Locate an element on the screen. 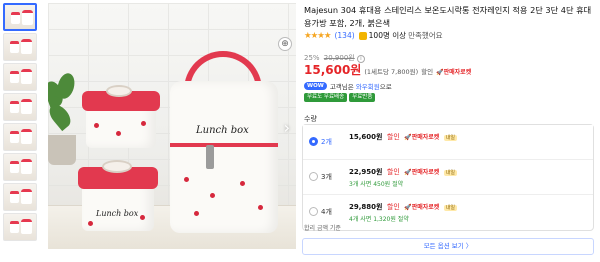 The width and height of the screenshot is (600, 262). option-3-radio is located at coordinates (313, 176).